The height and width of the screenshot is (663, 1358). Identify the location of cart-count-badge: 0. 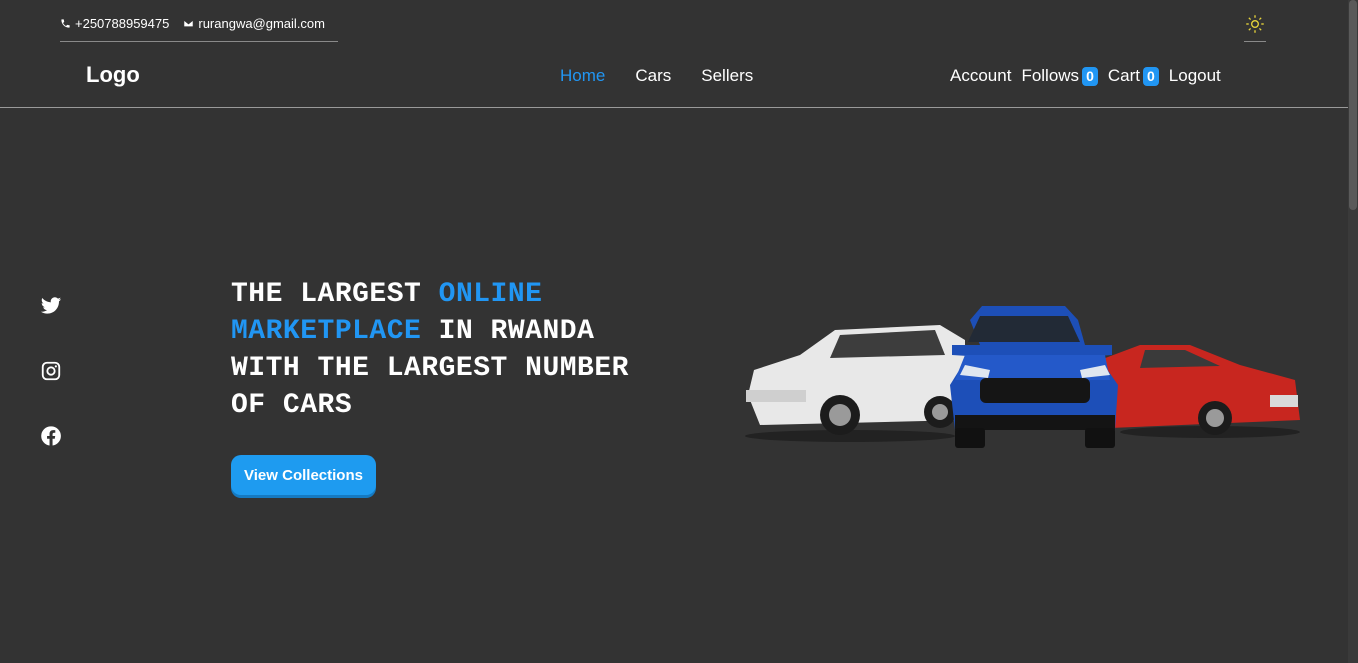
(1150, 76).